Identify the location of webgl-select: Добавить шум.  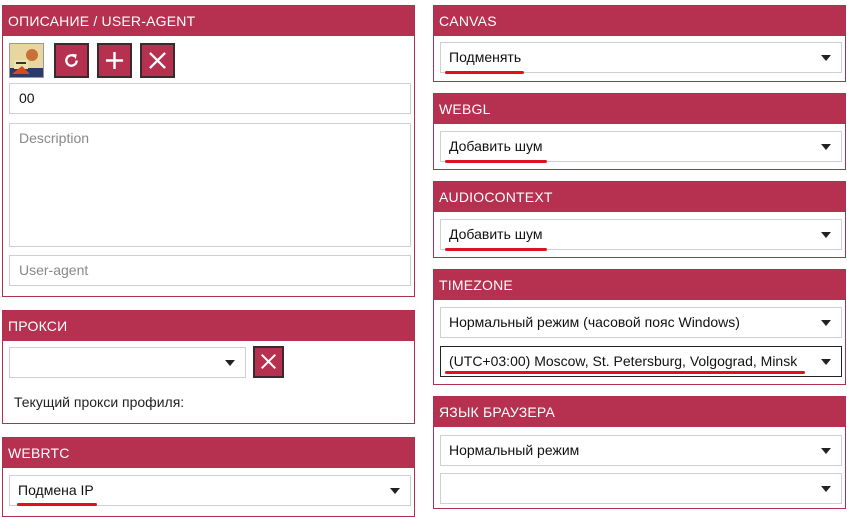
(641, 146).